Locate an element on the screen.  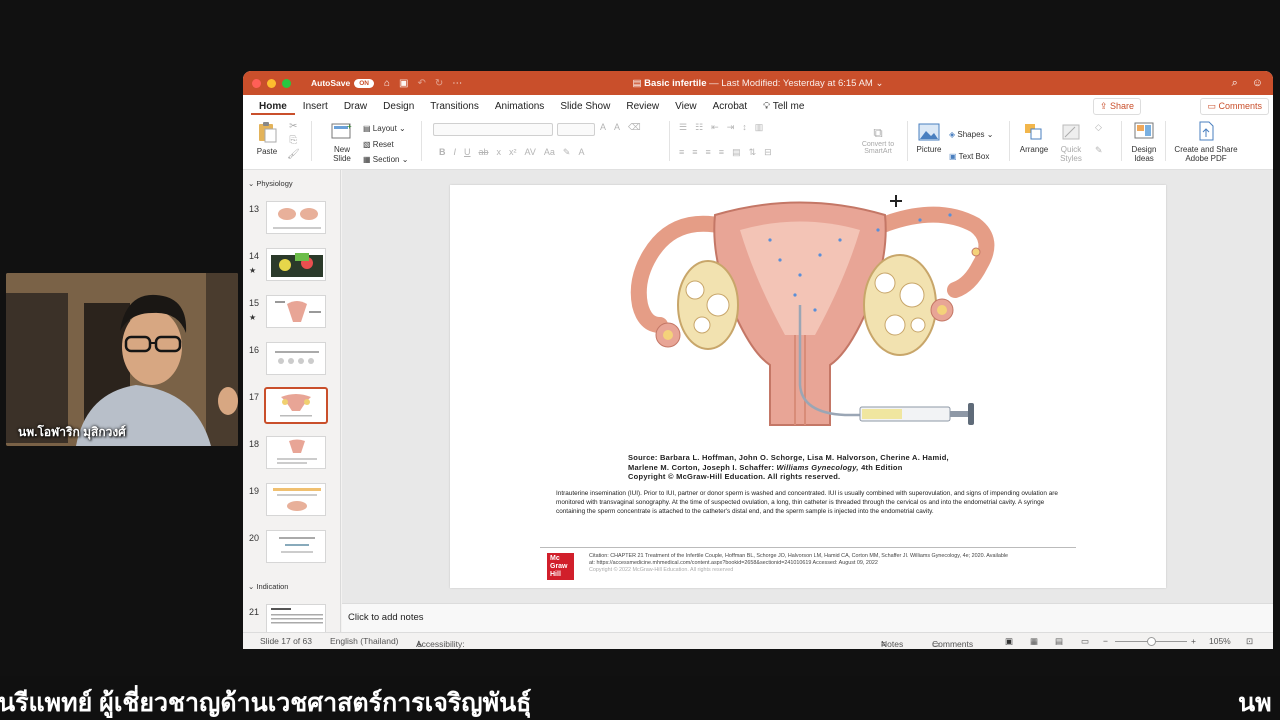
thumbnail-slide-18: 18 is located at coordinates (292, 456).